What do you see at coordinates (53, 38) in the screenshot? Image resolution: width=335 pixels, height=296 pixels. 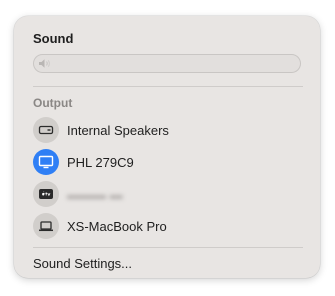 I see `sound-title: Sound` at bounding box center [53, 38].